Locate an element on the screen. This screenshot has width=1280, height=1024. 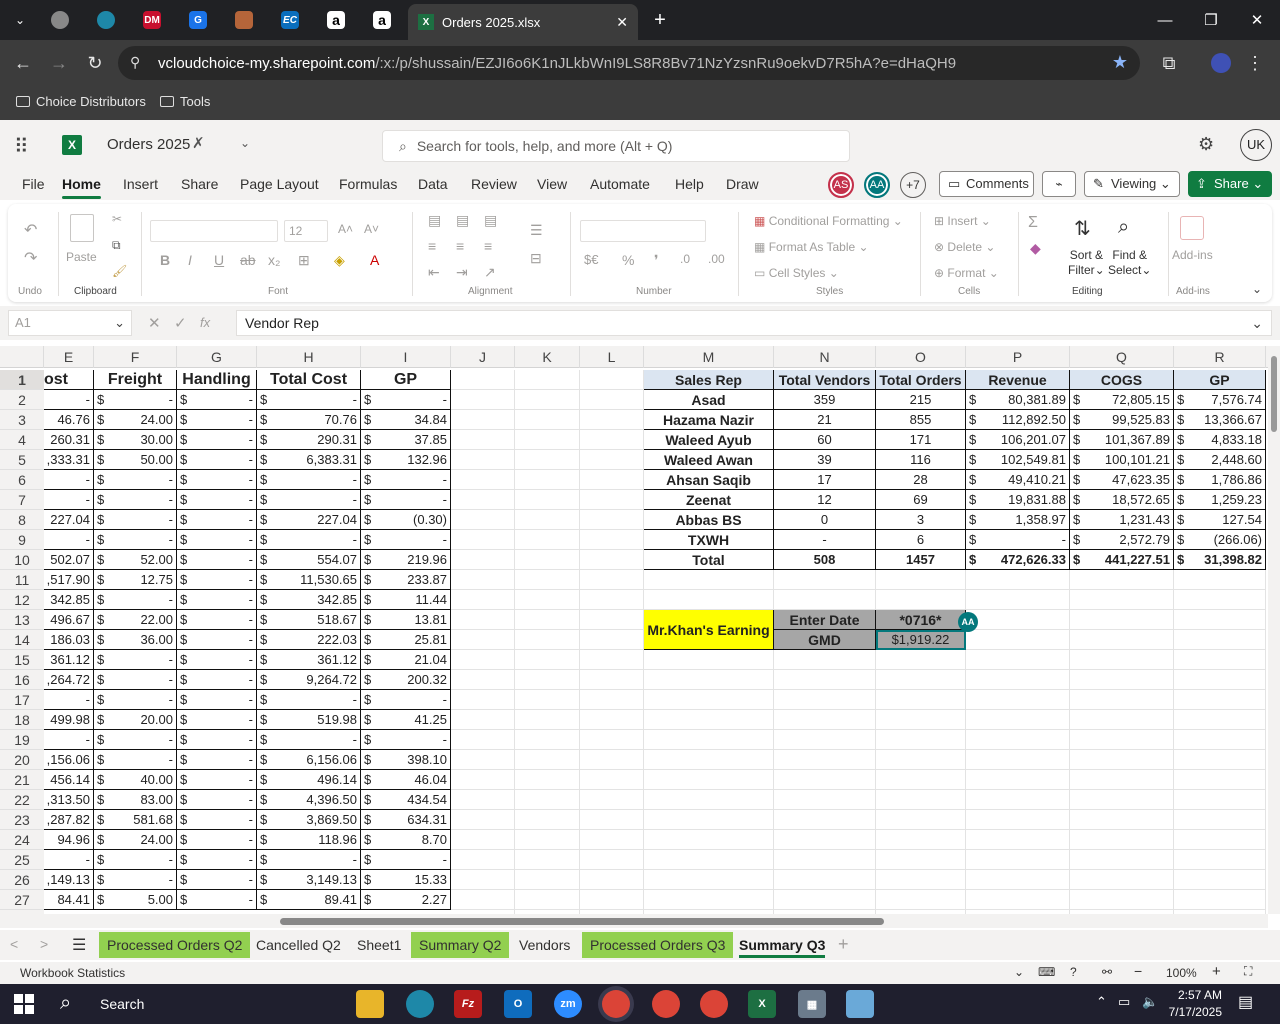
viewing-mode-button: ✎ Viewing ⌄ is located at coordinates (1132, 184).